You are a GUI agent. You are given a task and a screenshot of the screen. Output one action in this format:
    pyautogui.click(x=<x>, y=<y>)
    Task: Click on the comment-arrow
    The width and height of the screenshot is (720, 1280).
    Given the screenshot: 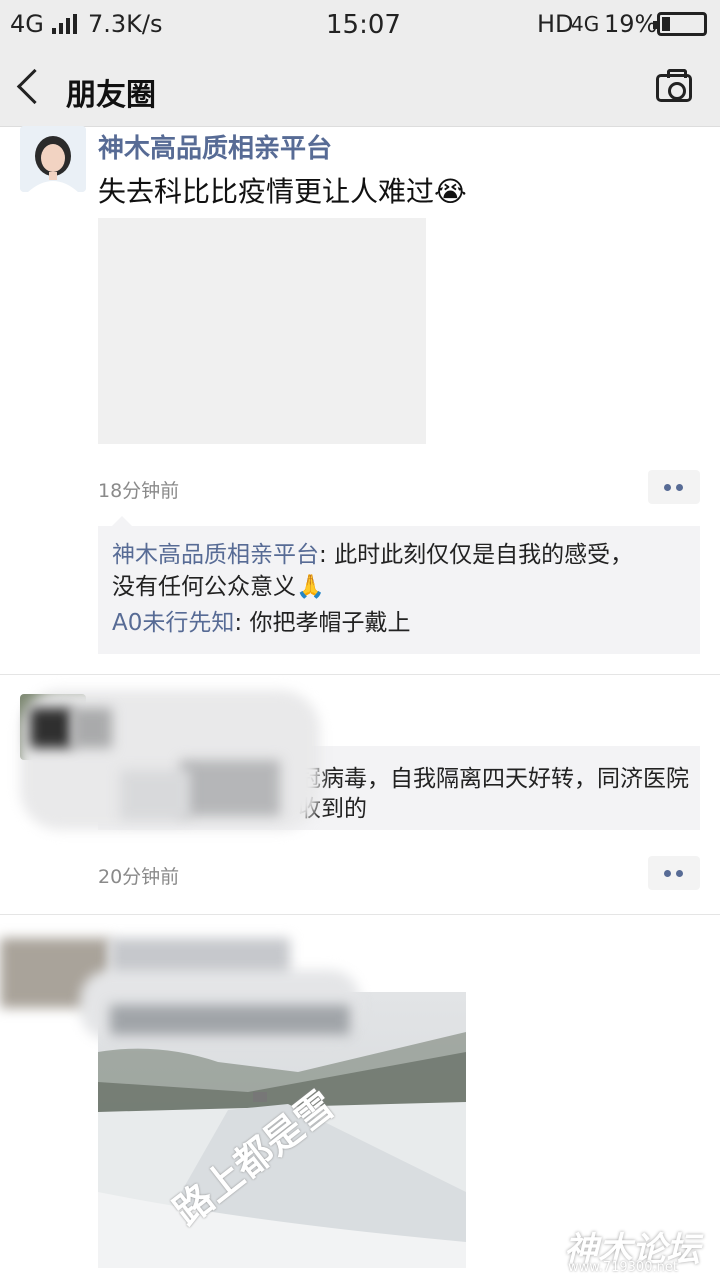 What is the action you would take?
    pyautogui.click(x=122, y=521)
    